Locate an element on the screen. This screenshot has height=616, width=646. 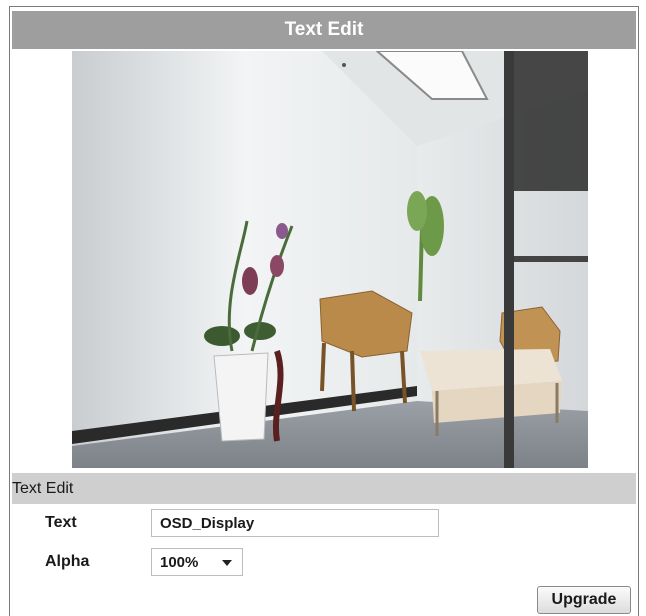
alpha-select-value: 100% is located at coordinates (179, 562).